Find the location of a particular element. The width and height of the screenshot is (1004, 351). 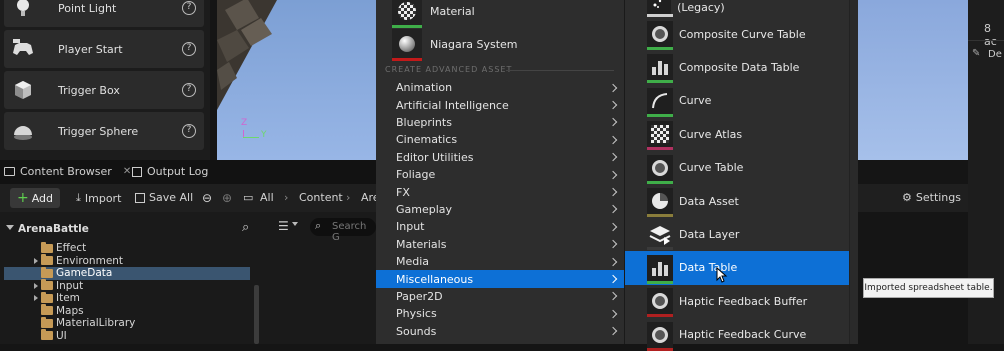

tree-item-environment: Environment is located at coordinates (127, 261).